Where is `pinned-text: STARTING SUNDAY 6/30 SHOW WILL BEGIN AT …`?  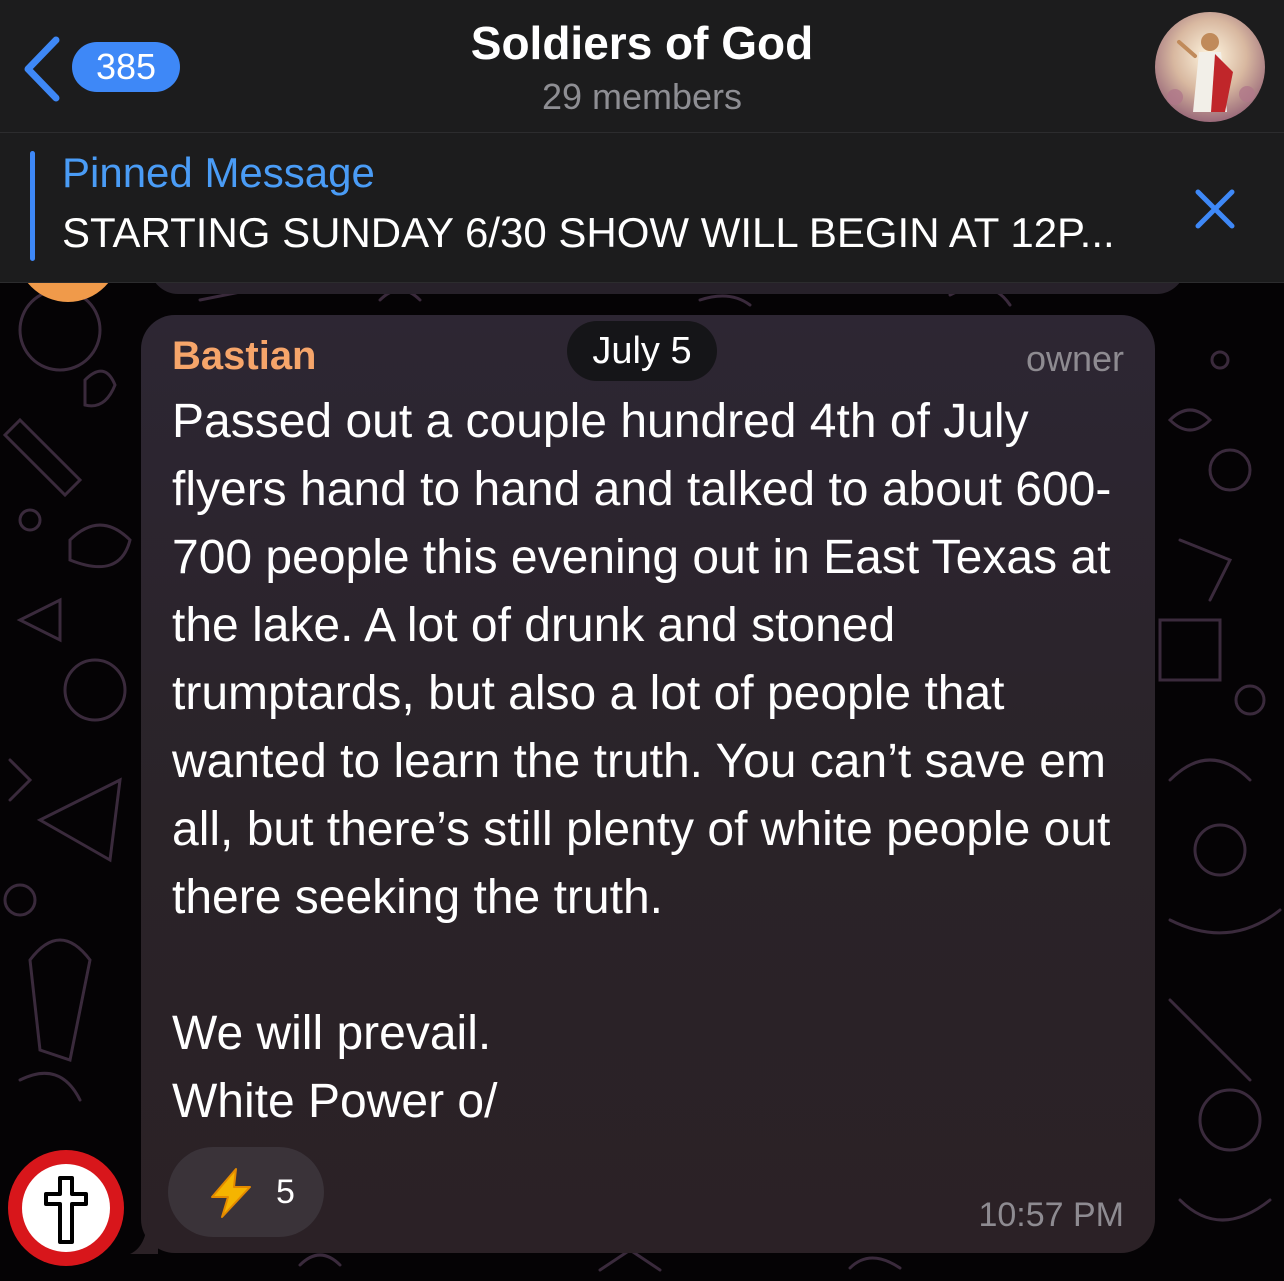
pinned-text: STARTING SUNDAY 6/30 SHOW WILL BEGIN AT … is located at coordinates (588, 232).